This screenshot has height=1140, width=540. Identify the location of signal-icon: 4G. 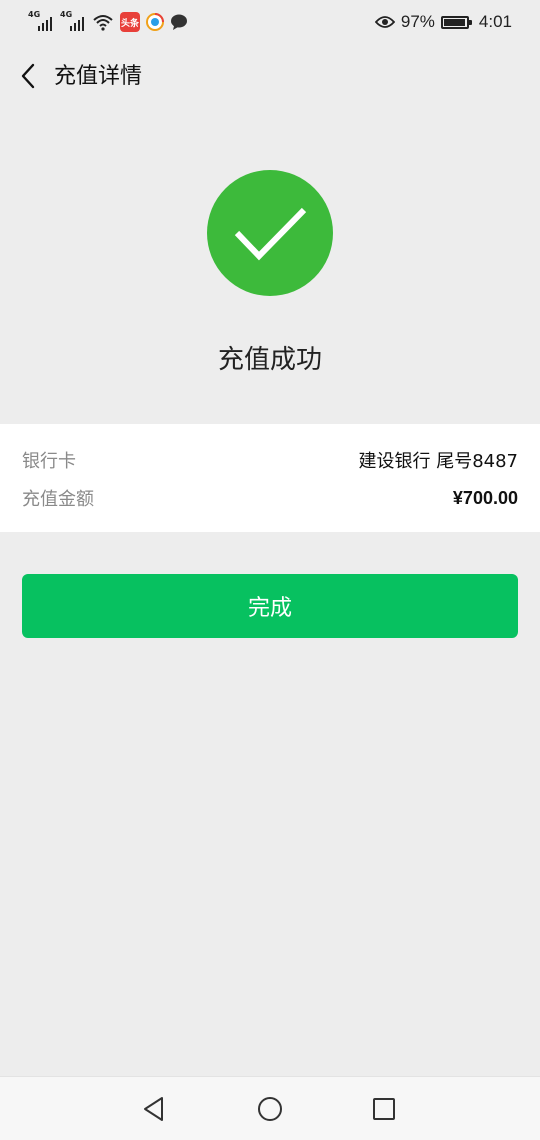
(41, 22).